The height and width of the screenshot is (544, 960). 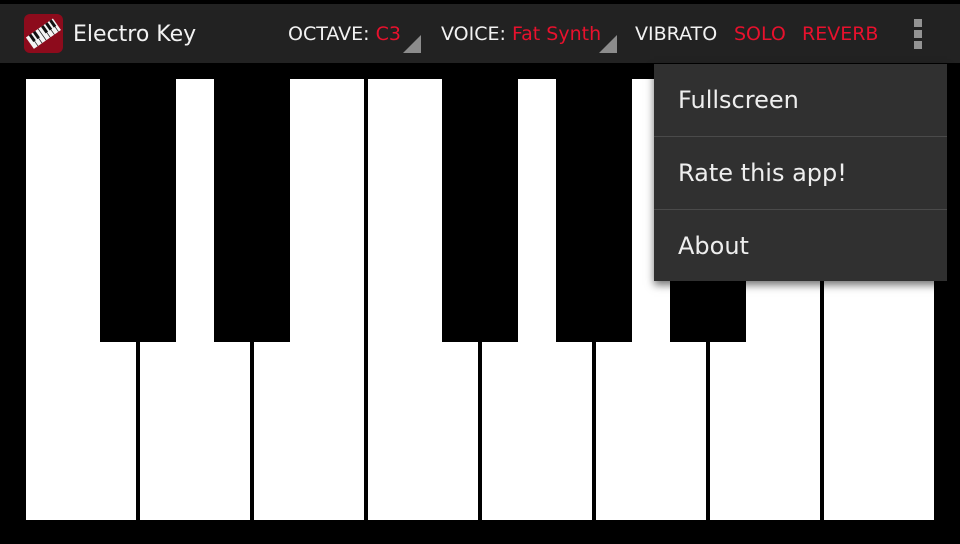 I want to click on octave-spinner-arrow-icon, so click(x=412, y=44).